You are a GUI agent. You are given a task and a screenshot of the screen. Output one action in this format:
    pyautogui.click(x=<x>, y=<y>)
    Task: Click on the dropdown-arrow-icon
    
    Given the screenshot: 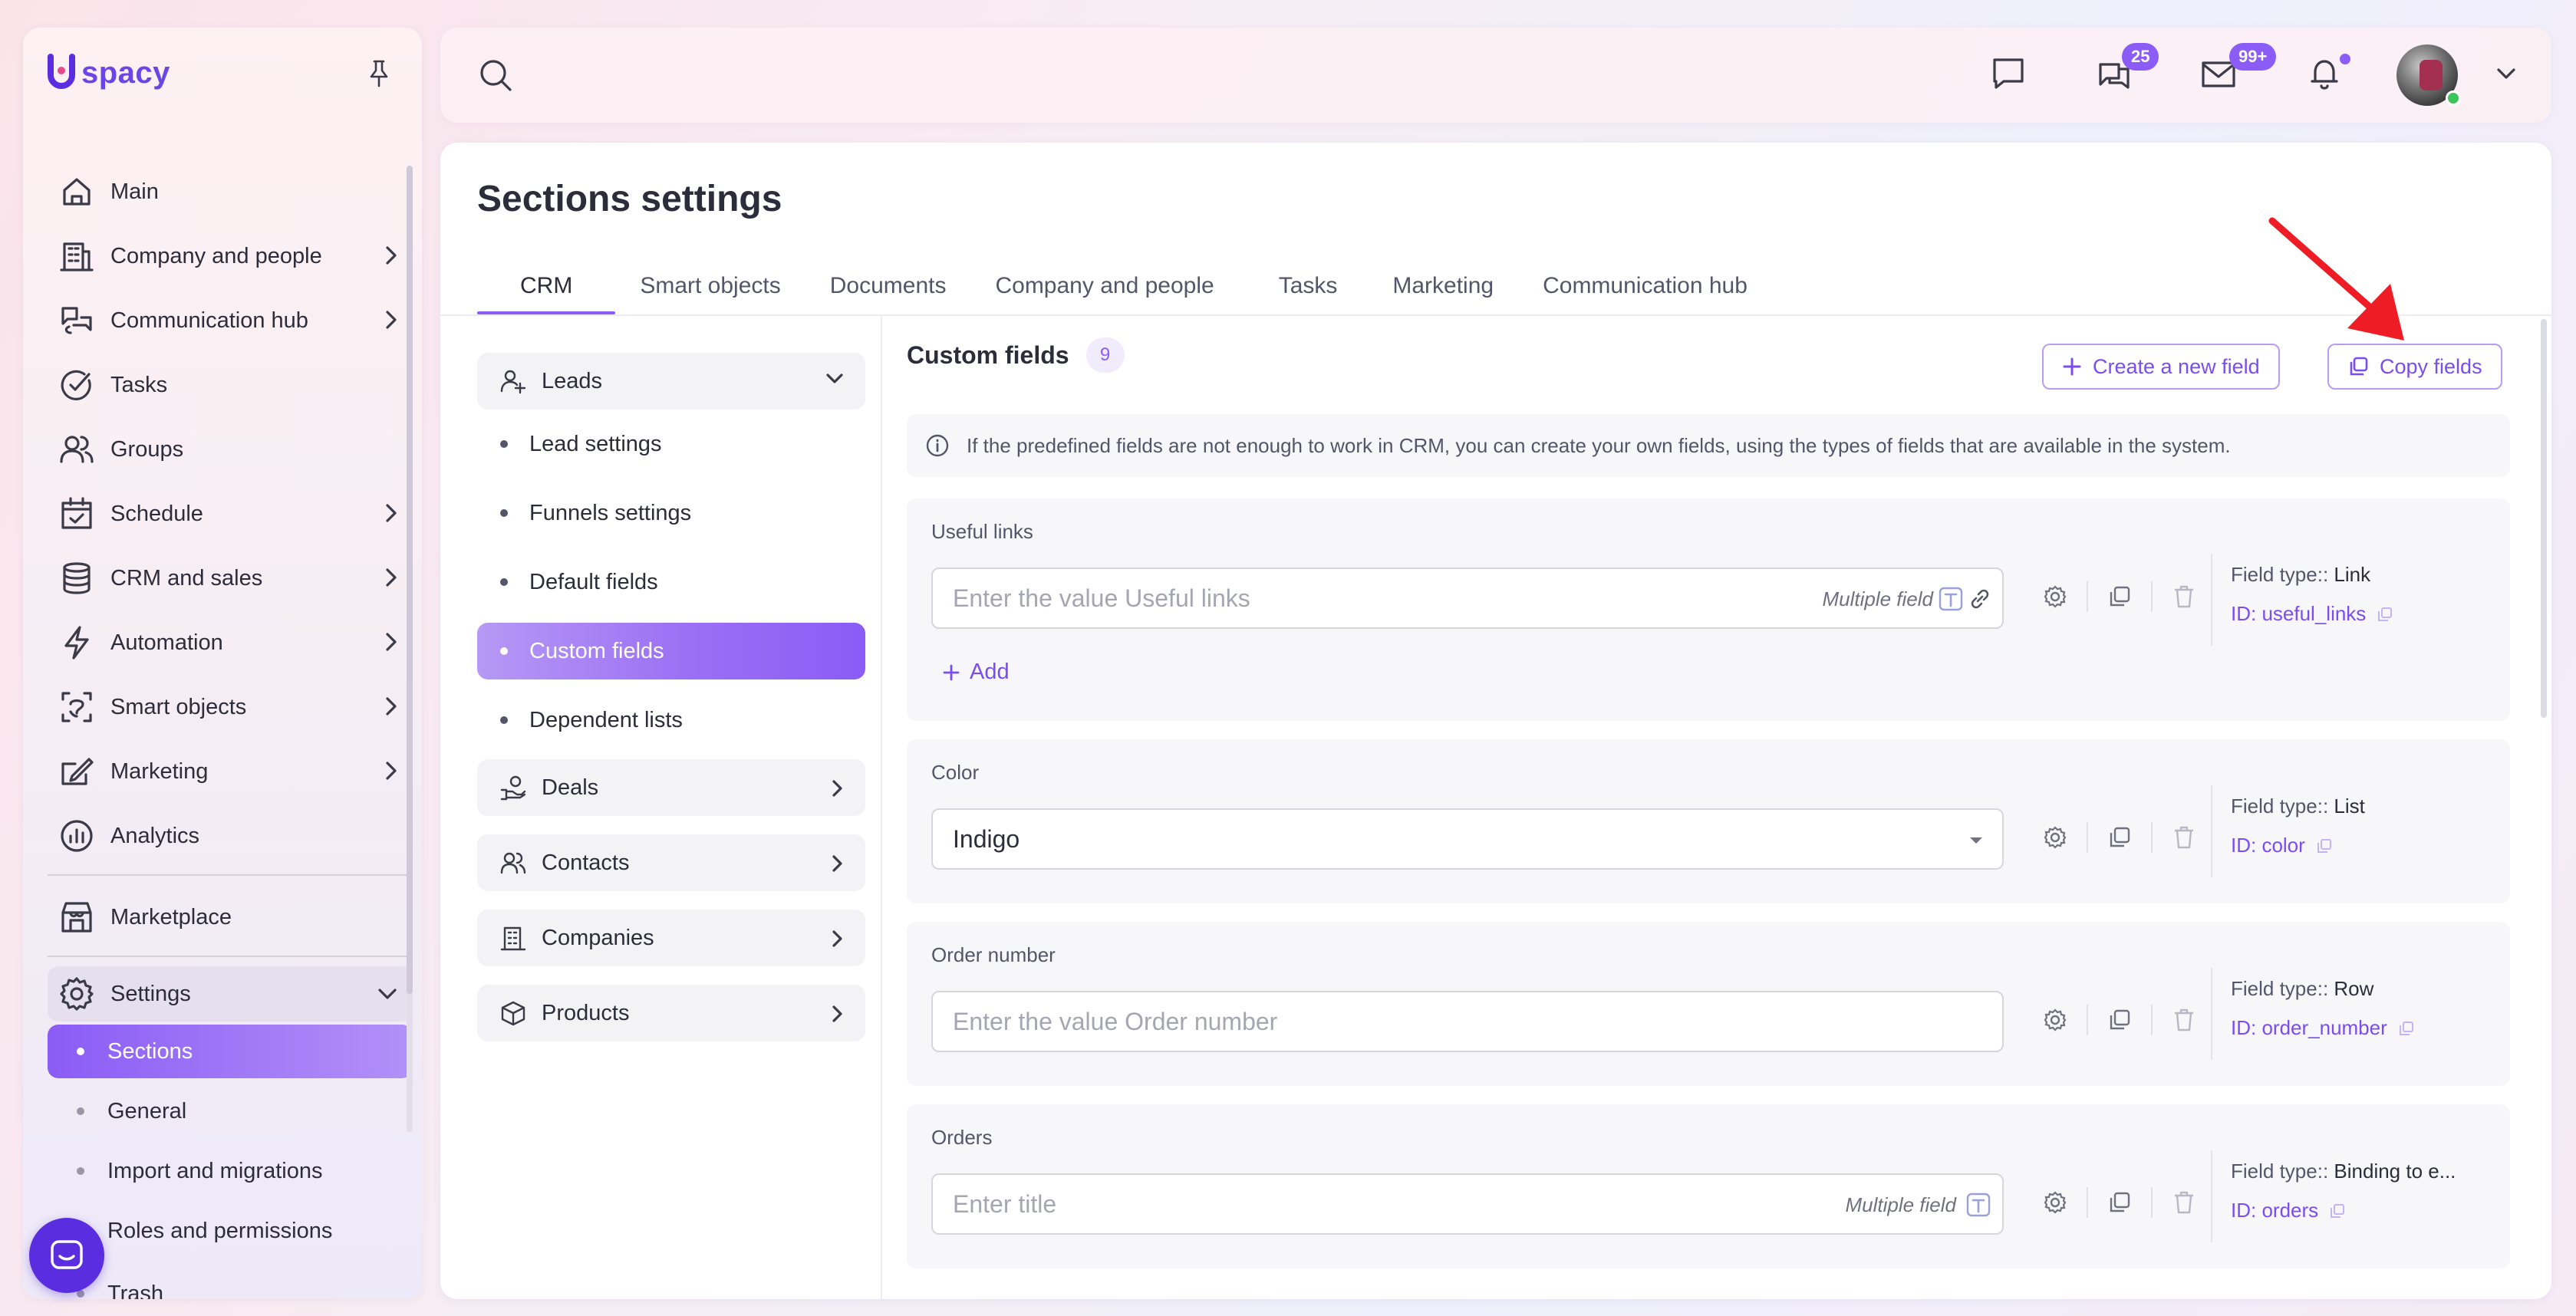 What is the action you would take?
    pyautogui.click(x=1976, y=840)
    